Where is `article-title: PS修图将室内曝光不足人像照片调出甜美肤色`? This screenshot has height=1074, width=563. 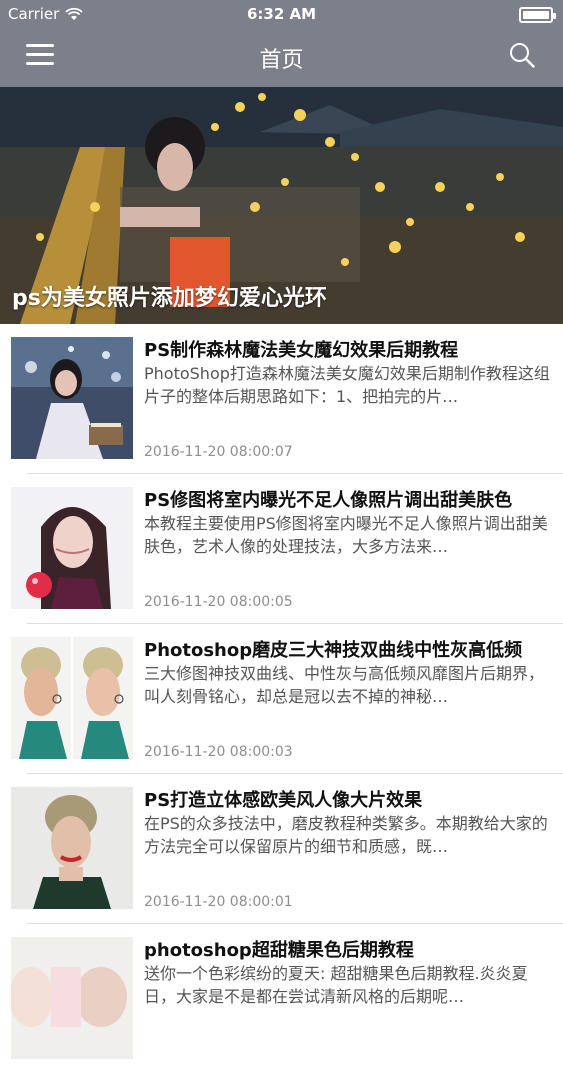
article-title: PS修图将室内曝光不足人像照片调出甜美肤色 is located at coordinates (328, 500).